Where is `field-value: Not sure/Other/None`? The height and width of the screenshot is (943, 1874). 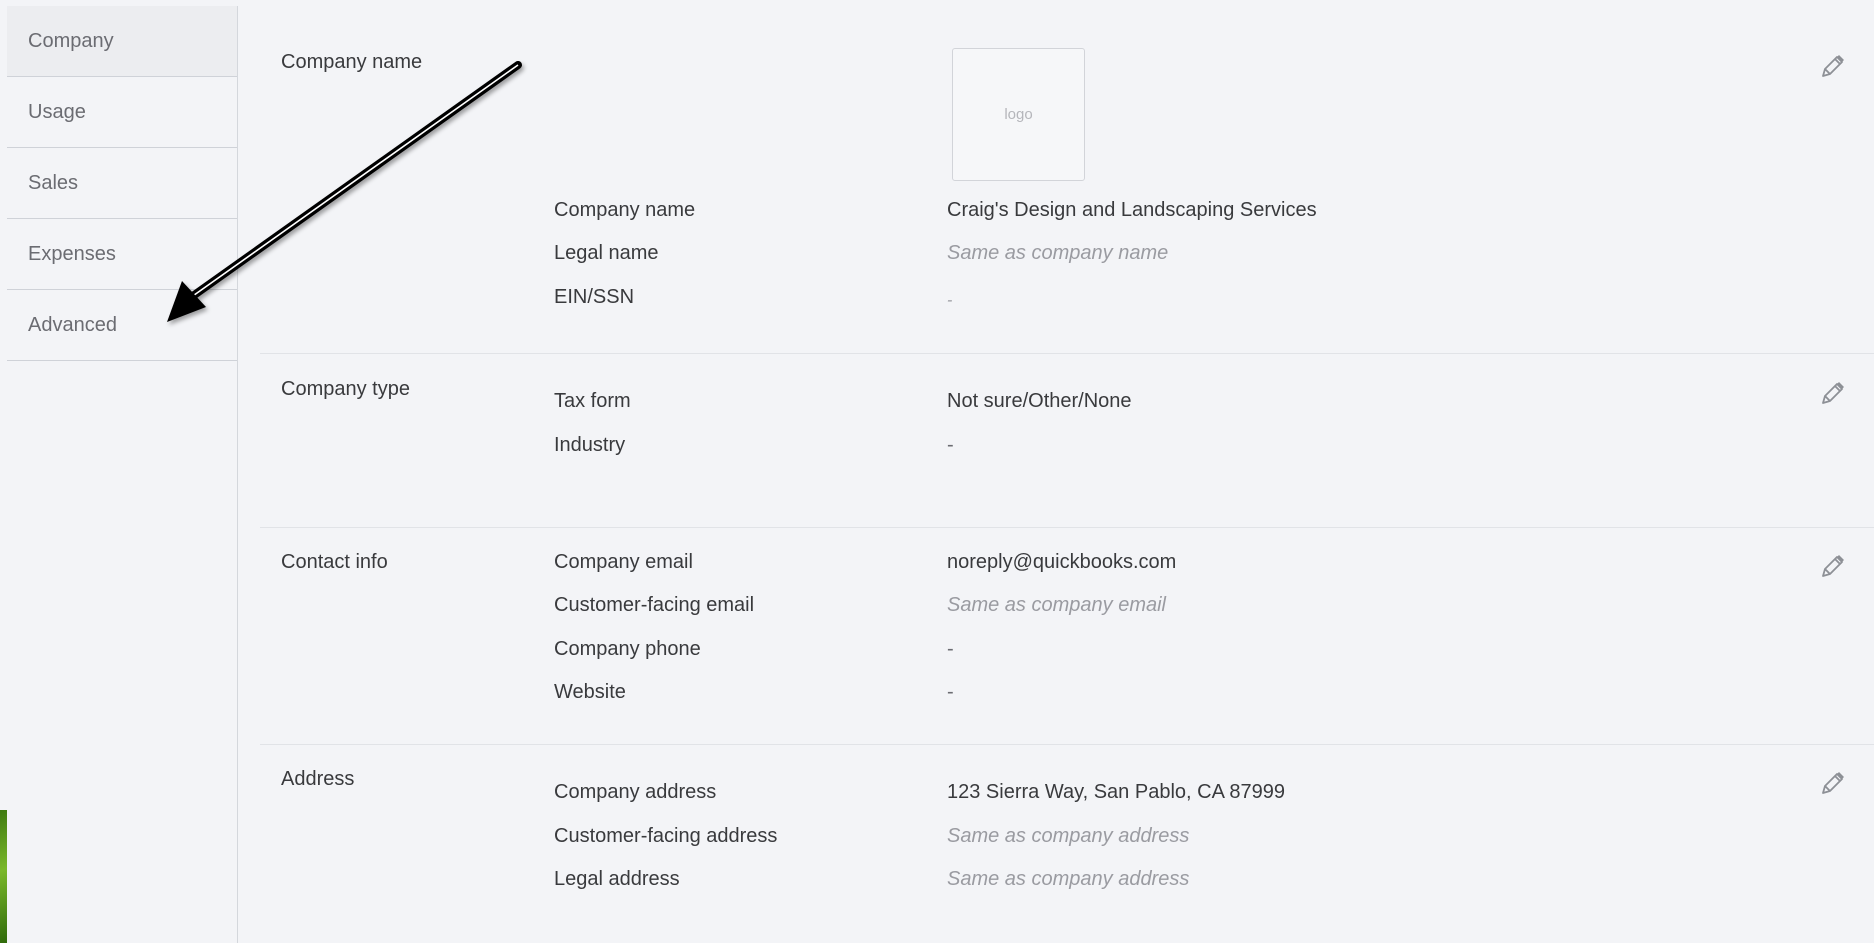 field-value: Not sure/Other/None is located at coordinates (1039, 401).